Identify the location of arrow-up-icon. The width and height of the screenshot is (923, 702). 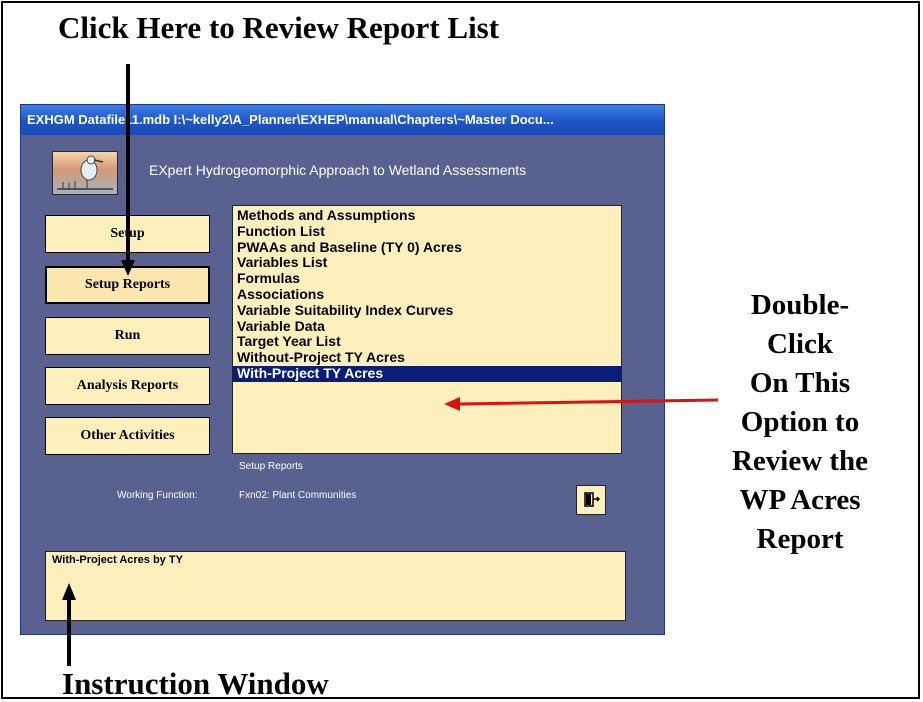
(69, 624).